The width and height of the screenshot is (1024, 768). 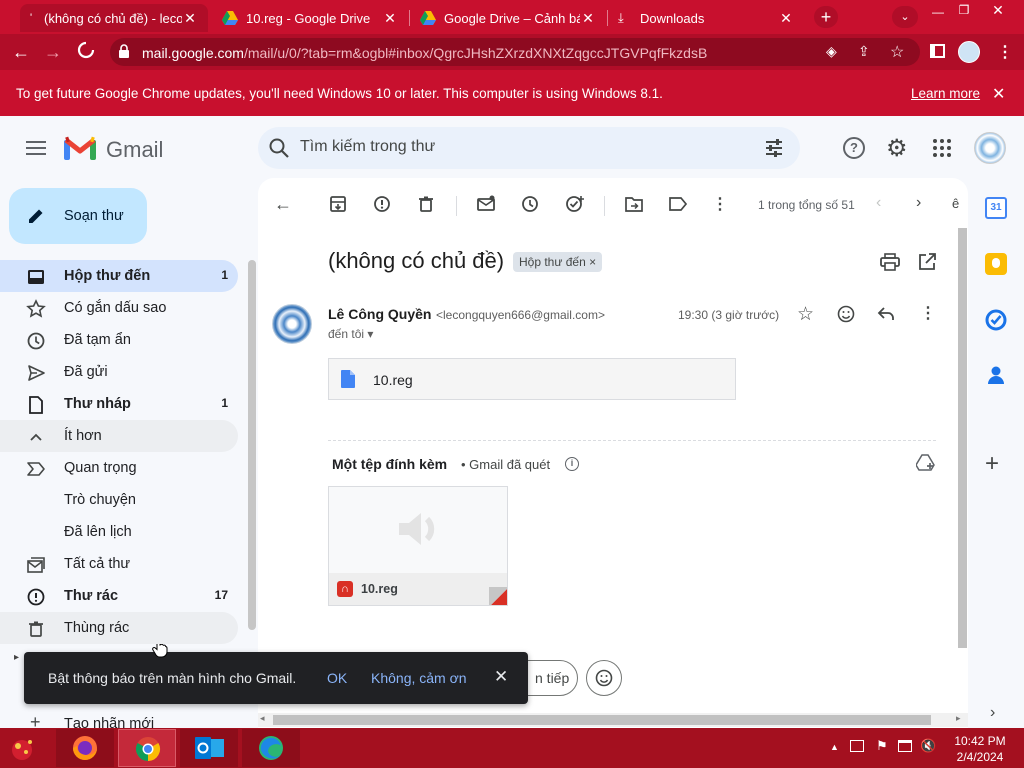 I want to click on toast-close-icon: ✕, so click(x=501, y=677).